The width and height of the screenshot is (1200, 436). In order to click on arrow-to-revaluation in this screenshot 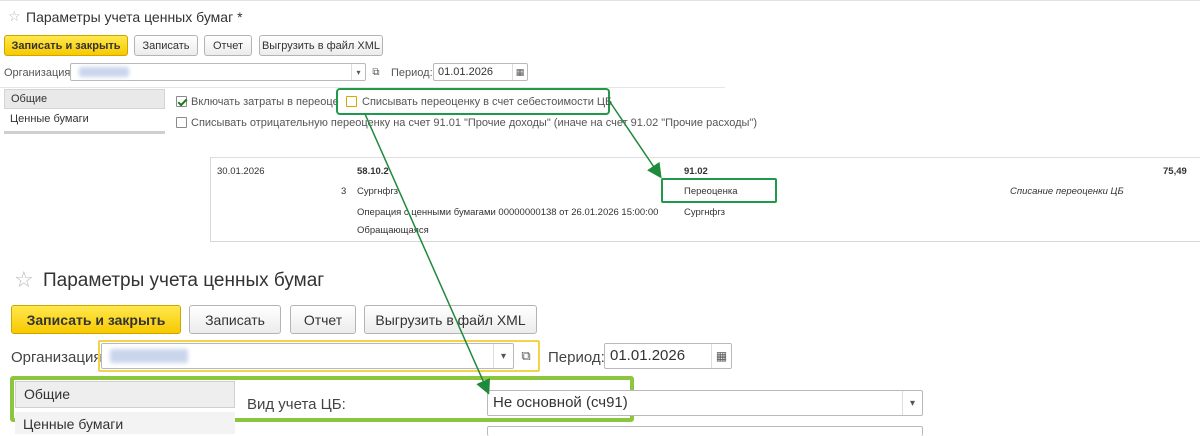, I will do `click(635, 140)`.